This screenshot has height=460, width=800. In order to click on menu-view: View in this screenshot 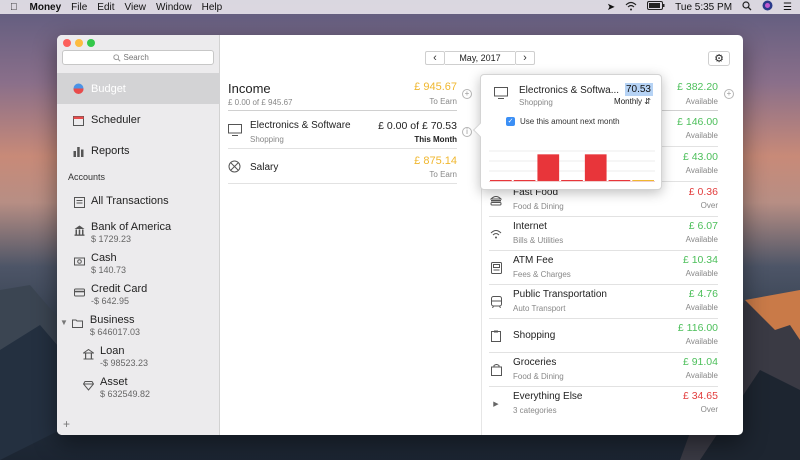, I will do `click(136, 7)`.